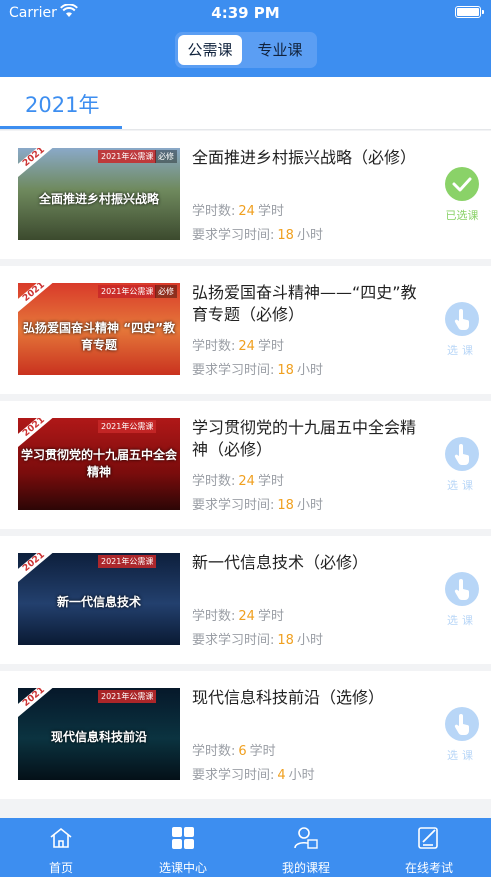  What do you see at coordinates (166, 291) in the screenshot?
I see `thumbnail-required: 必修` at bounding box center [166, 291].